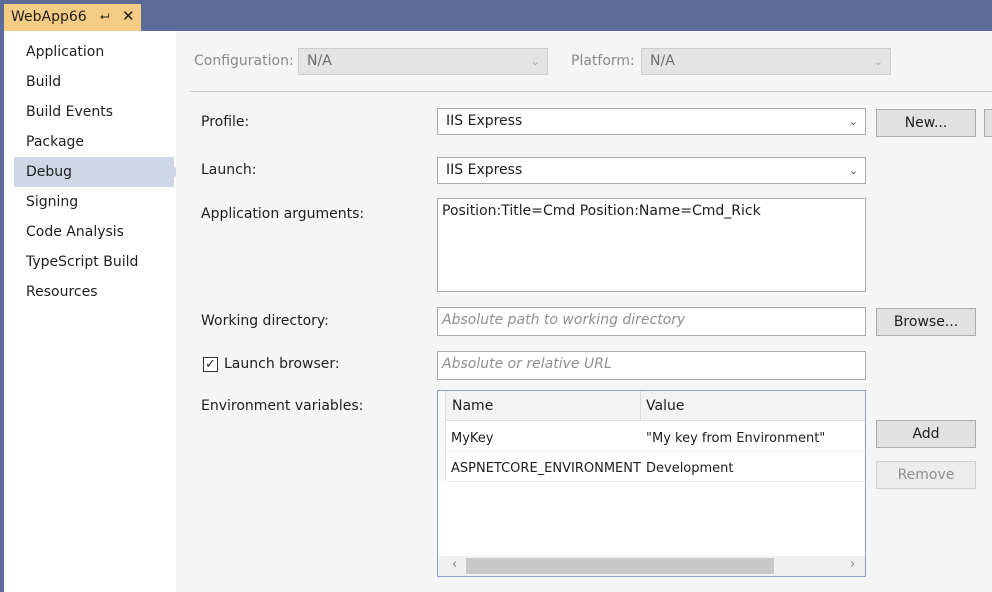  I want to click on divider, so click(591, 91).